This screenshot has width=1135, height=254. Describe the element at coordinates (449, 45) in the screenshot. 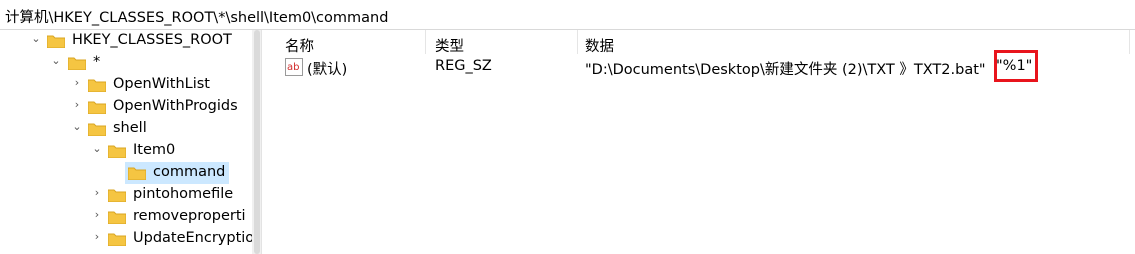

I see `column-header-type: 类型` at that location.